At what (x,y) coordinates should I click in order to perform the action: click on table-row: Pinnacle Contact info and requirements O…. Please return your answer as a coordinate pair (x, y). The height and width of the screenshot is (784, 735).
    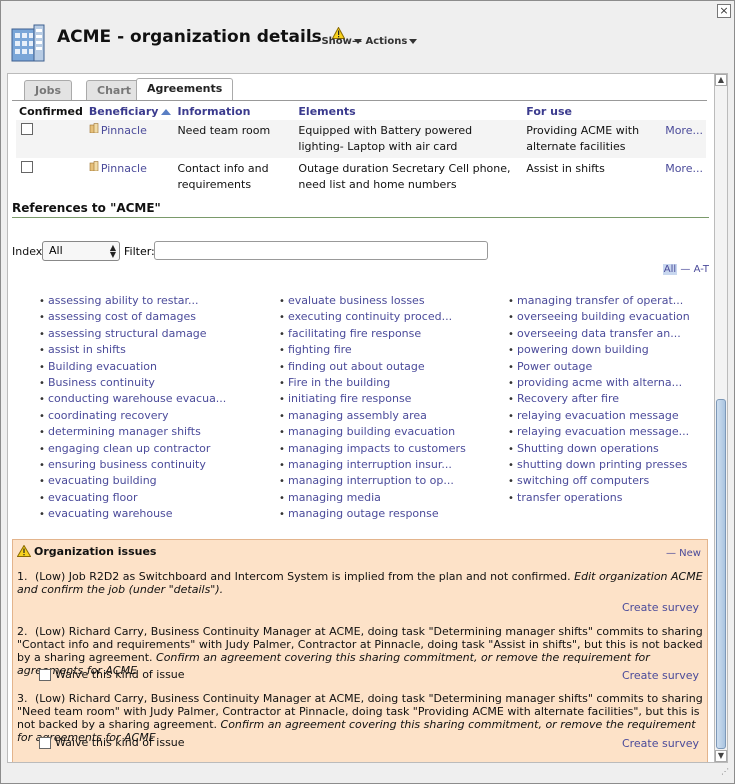
    Looking at the image, I should click on (361, 177).